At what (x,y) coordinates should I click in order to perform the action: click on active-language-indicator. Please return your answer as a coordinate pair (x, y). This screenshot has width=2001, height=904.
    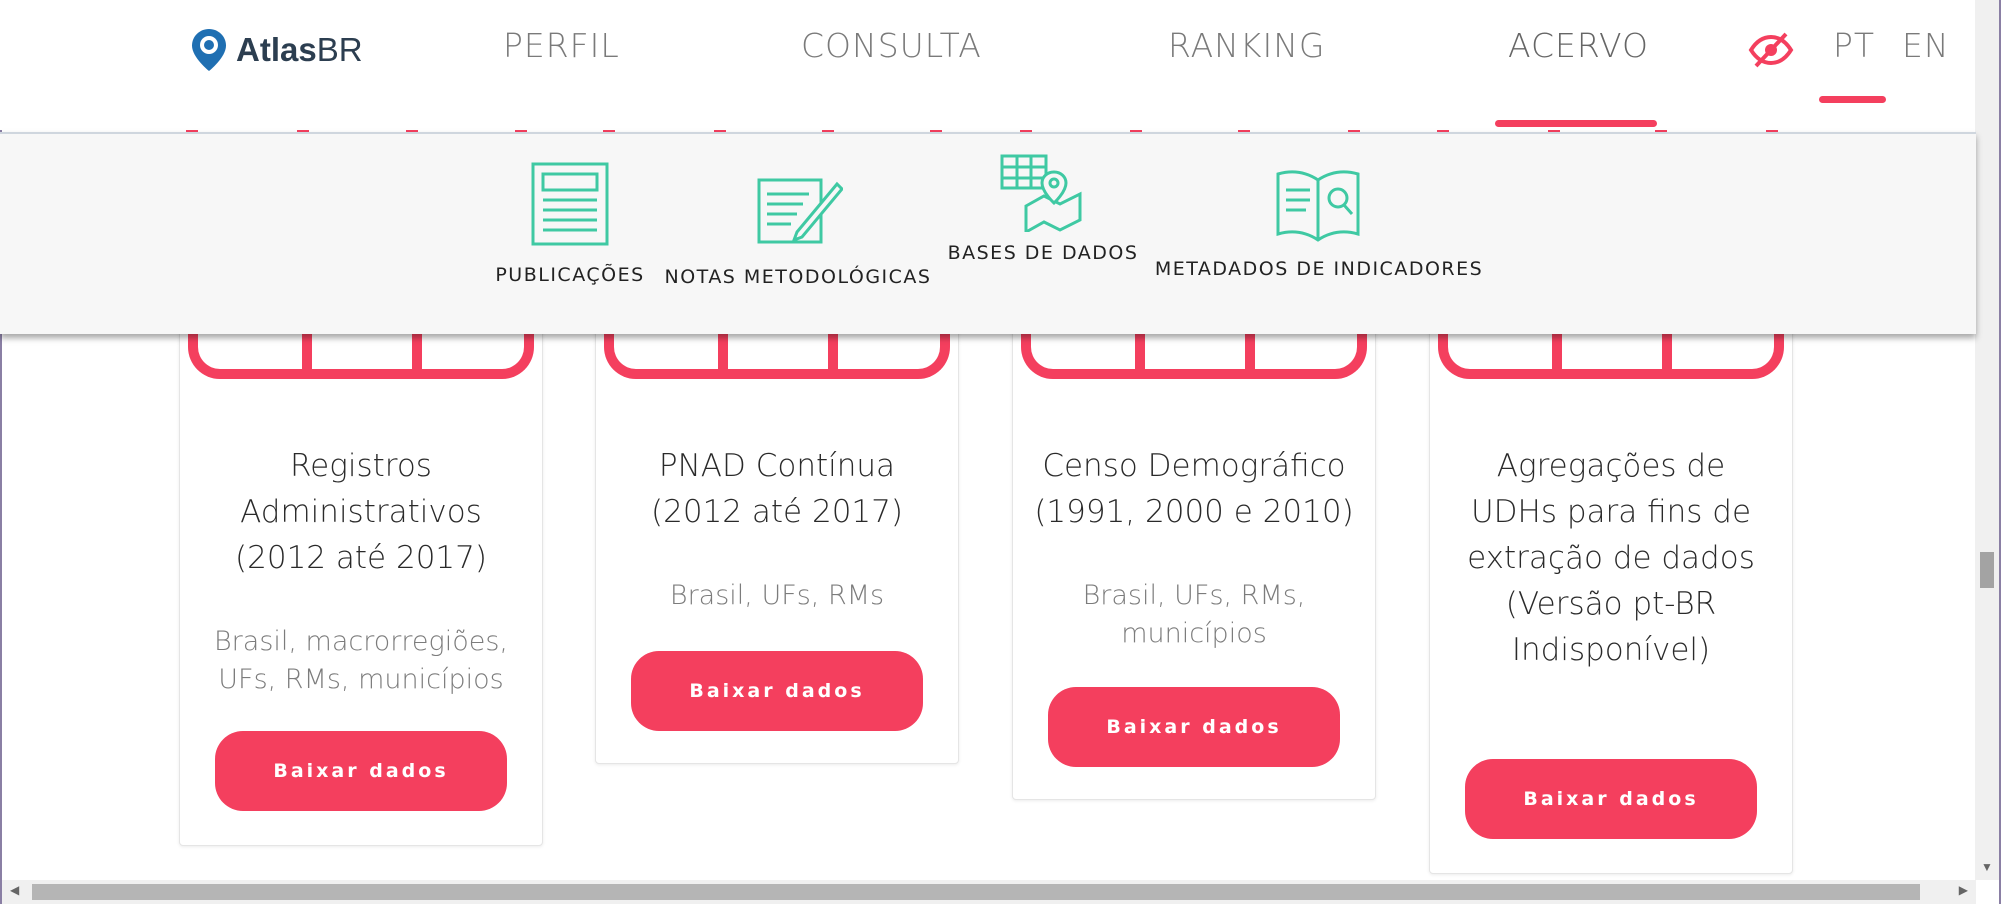
    Looking at the image, I should click on (1852, 99).